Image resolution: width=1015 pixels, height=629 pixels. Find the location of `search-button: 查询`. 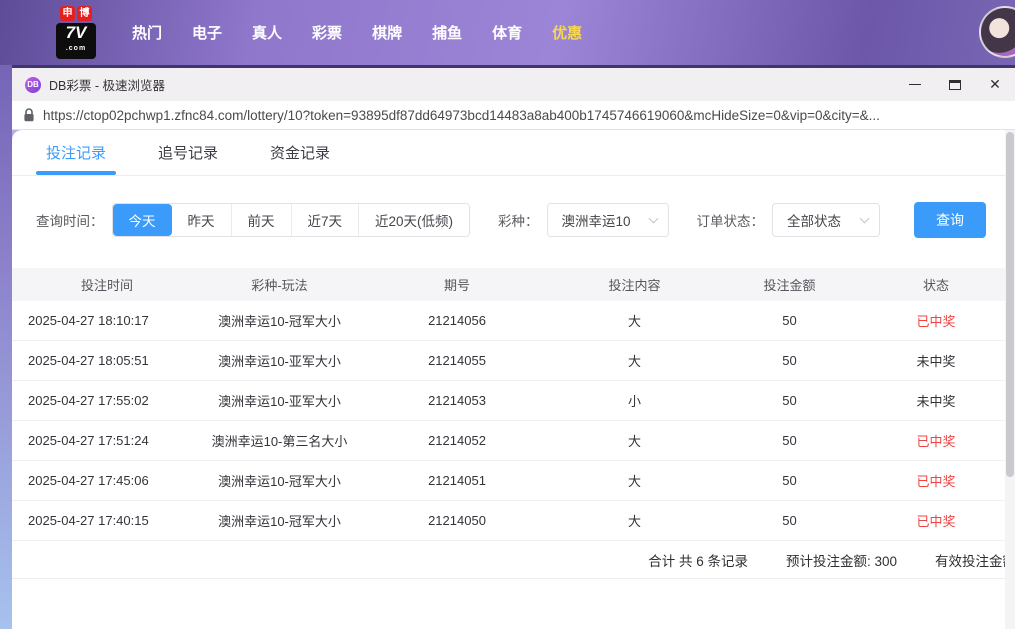

search-button: 查询 is located at coordinates (950, 220).